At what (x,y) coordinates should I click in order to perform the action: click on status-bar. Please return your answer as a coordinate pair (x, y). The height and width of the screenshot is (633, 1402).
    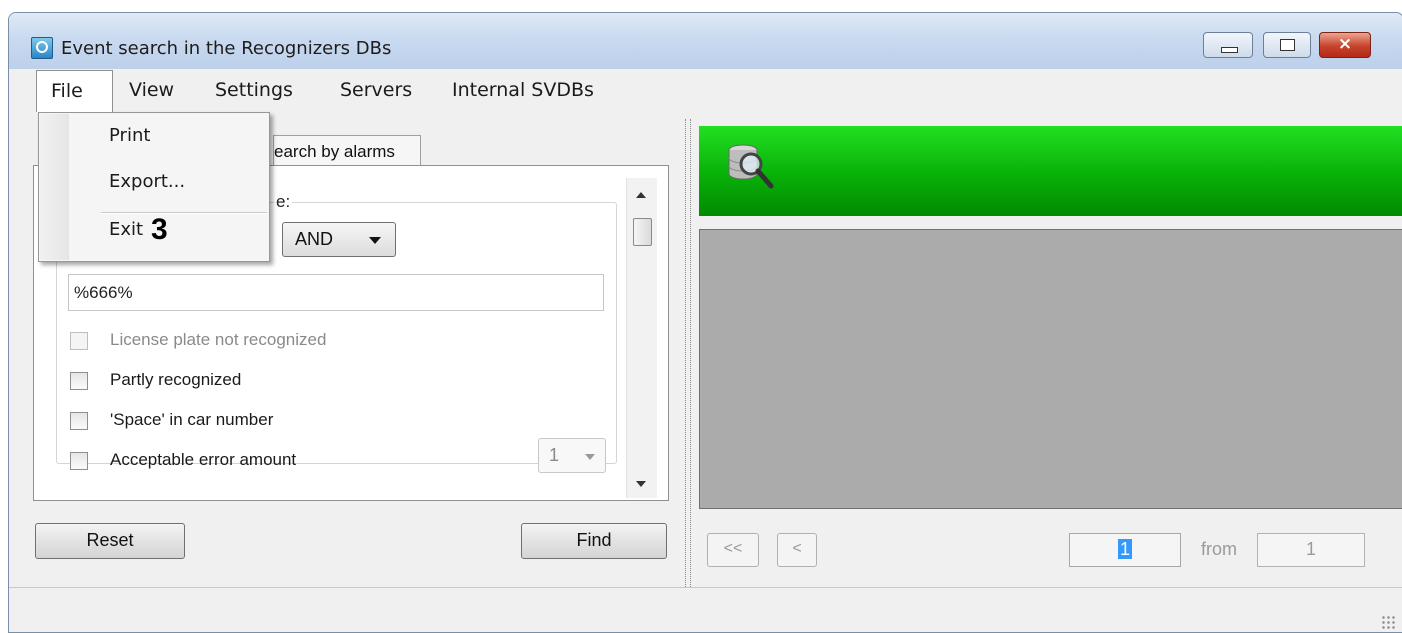
    Looking at the image, I should click on (705, 609).